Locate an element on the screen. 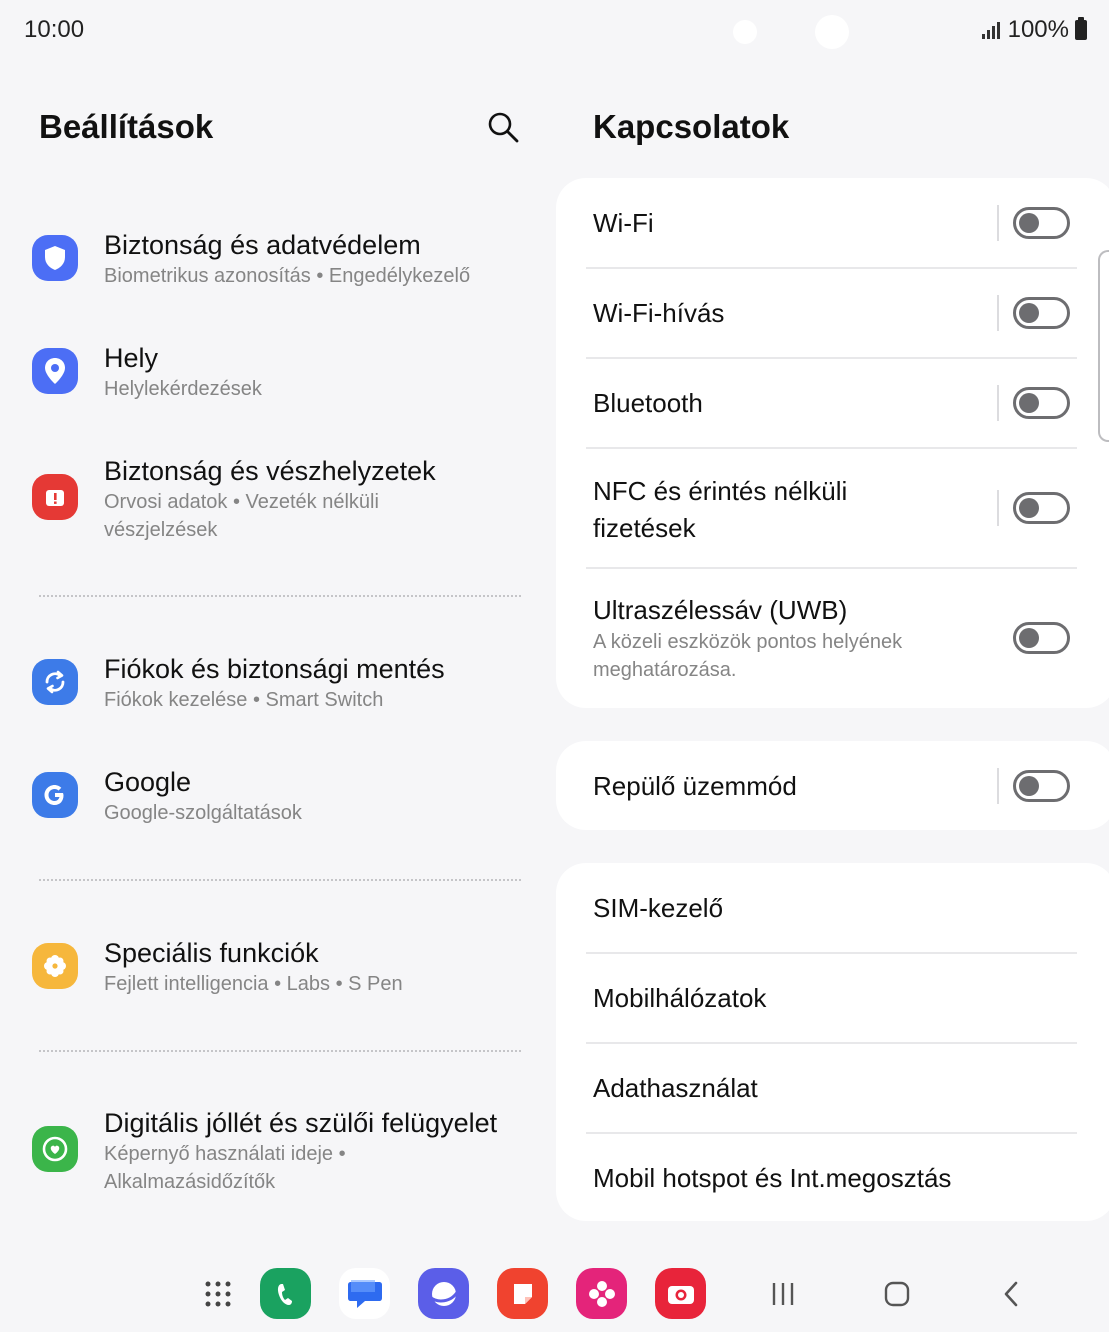 This screenshot has width=1109, height=1332. data-usage-row: Adathasználat is located at coordinates (835, 1088).